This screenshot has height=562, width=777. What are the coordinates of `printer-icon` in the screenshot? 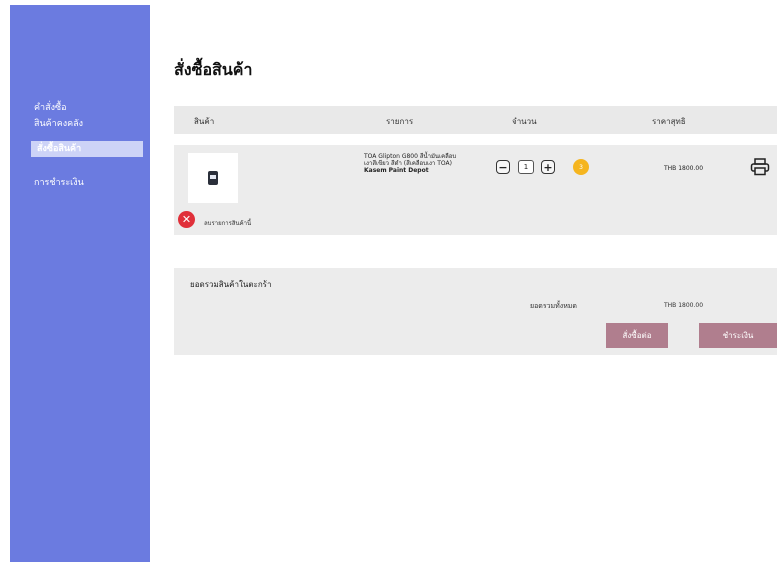 It's located at (760, 167).